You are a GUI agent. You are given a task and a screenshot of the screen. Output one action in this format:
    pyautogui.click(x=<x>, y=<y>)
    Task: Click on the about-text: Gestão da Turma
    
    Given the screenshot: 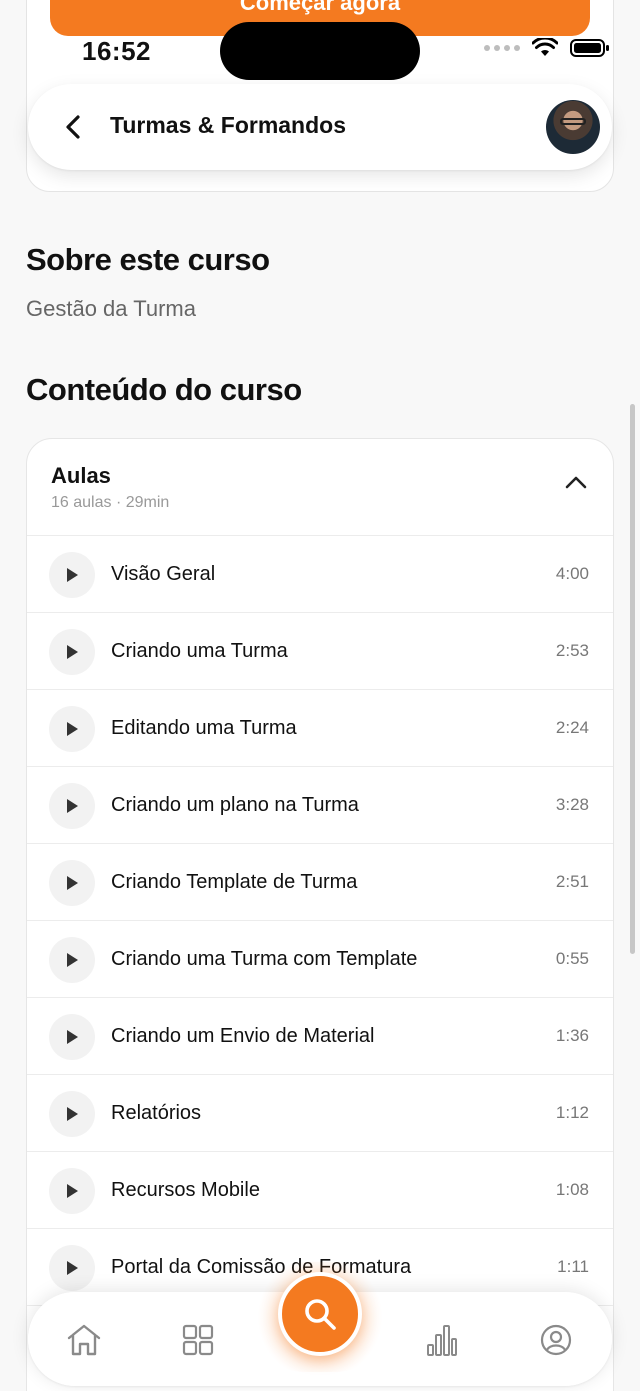 What is the action you would take?
    pyautogui.click(x=111, y=308)
    